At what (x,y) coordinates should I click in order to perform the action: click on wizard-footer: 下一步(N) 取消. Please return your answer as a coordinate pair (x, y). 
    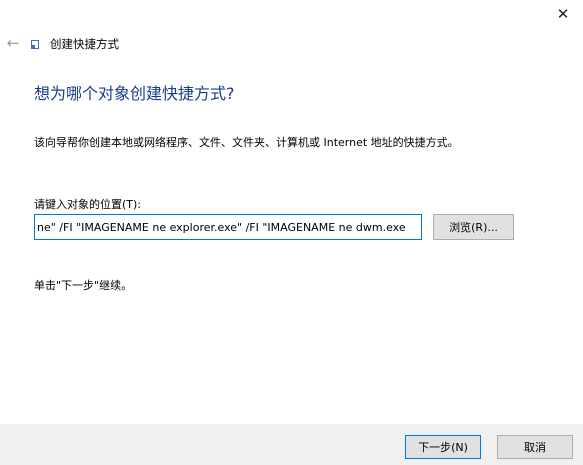
    Looking at the image, I should click on (291, 444).